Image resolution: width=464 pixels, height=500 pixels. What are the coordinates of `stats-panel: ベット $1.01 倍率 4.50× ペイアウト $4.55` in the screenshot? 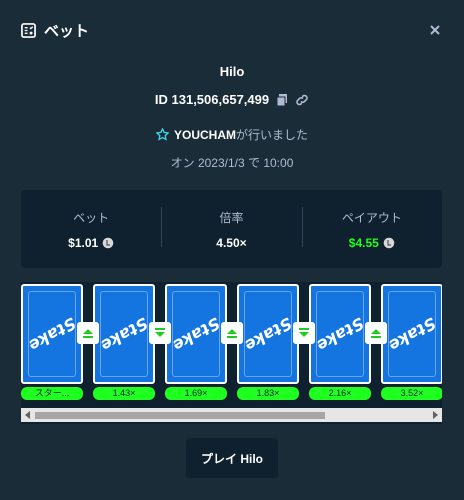 It's located at (231, 229).